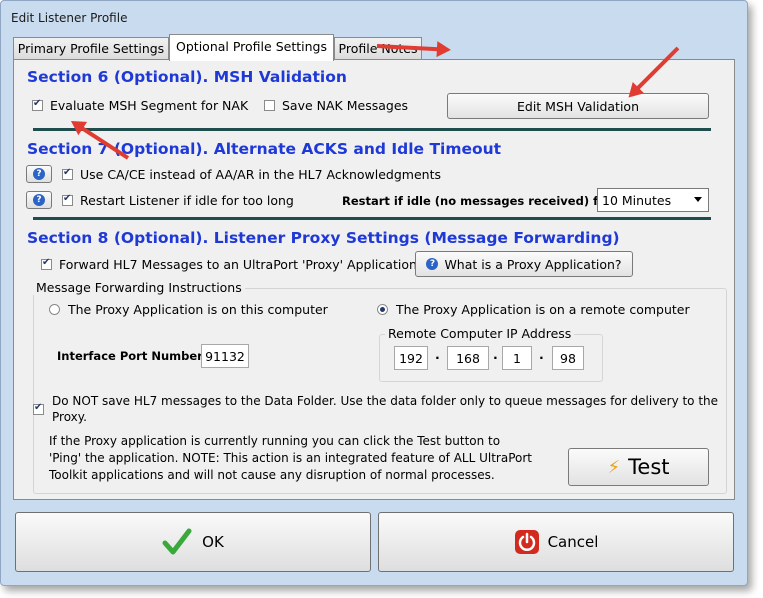 Image resolution: width=763 pixels, height=598 pixels. I want to click on port-label: Interface Port Number, so click(130, 356).